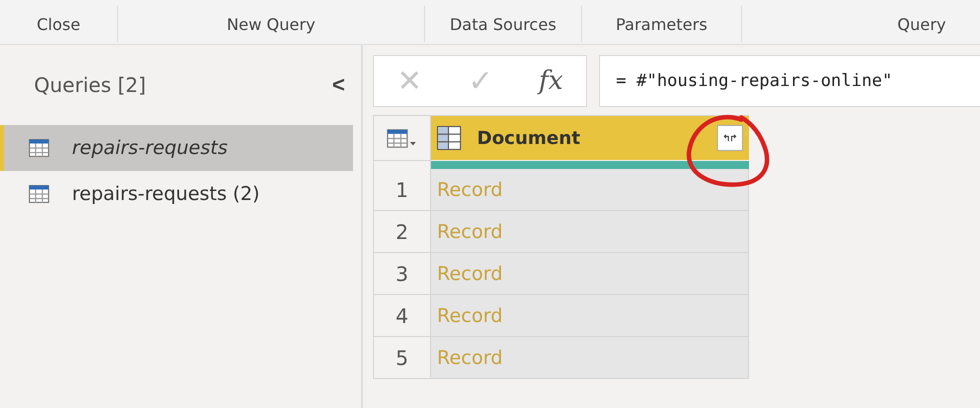 The image size is (980, 408). Describe the element at coordinates (402, 190) in the screenshot. I see `row-number: 1` at that location.